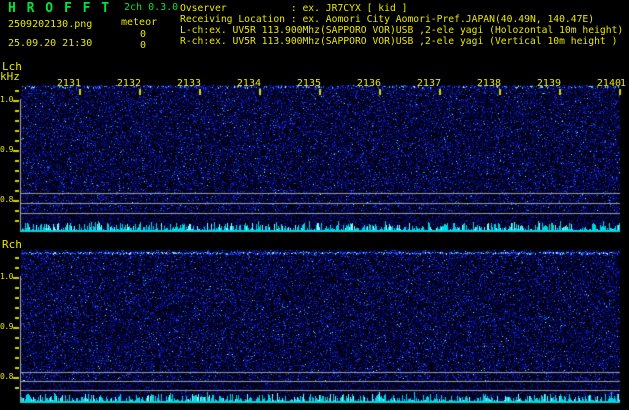  I want to click on rch-panel-label: Rch, so click(12, 244).